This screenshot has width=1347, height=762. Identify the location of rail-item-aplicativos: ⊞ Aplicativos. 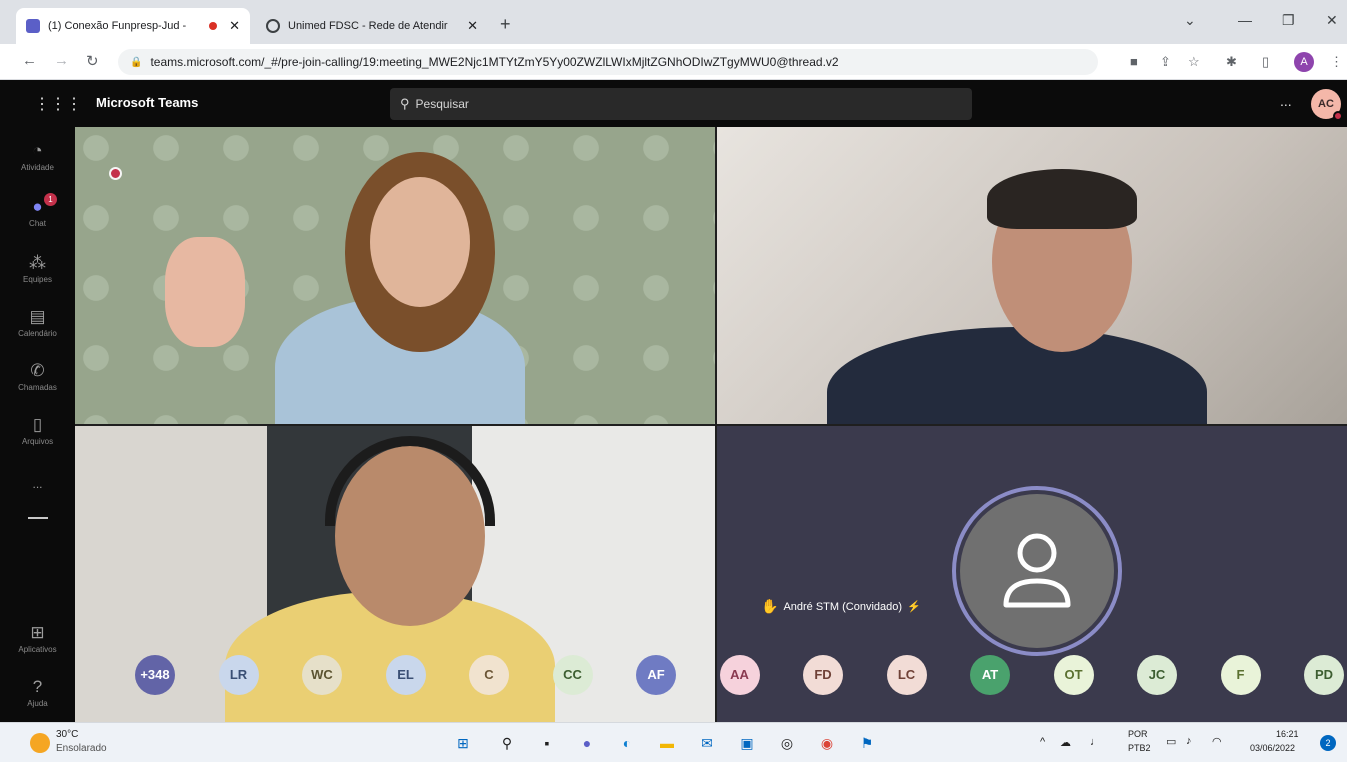
(37, 638).